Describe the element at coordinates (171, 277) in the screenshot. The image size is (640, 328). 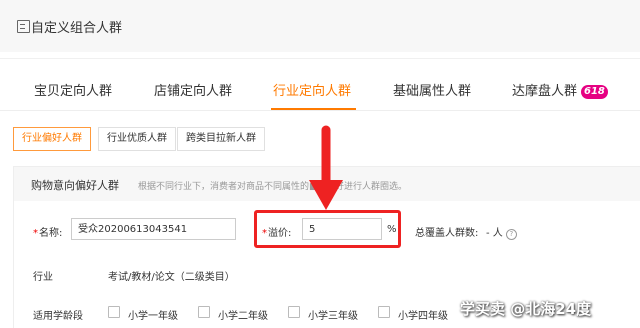
I see `industry-value: 考试/教材/论文（二级类目）` at that location.